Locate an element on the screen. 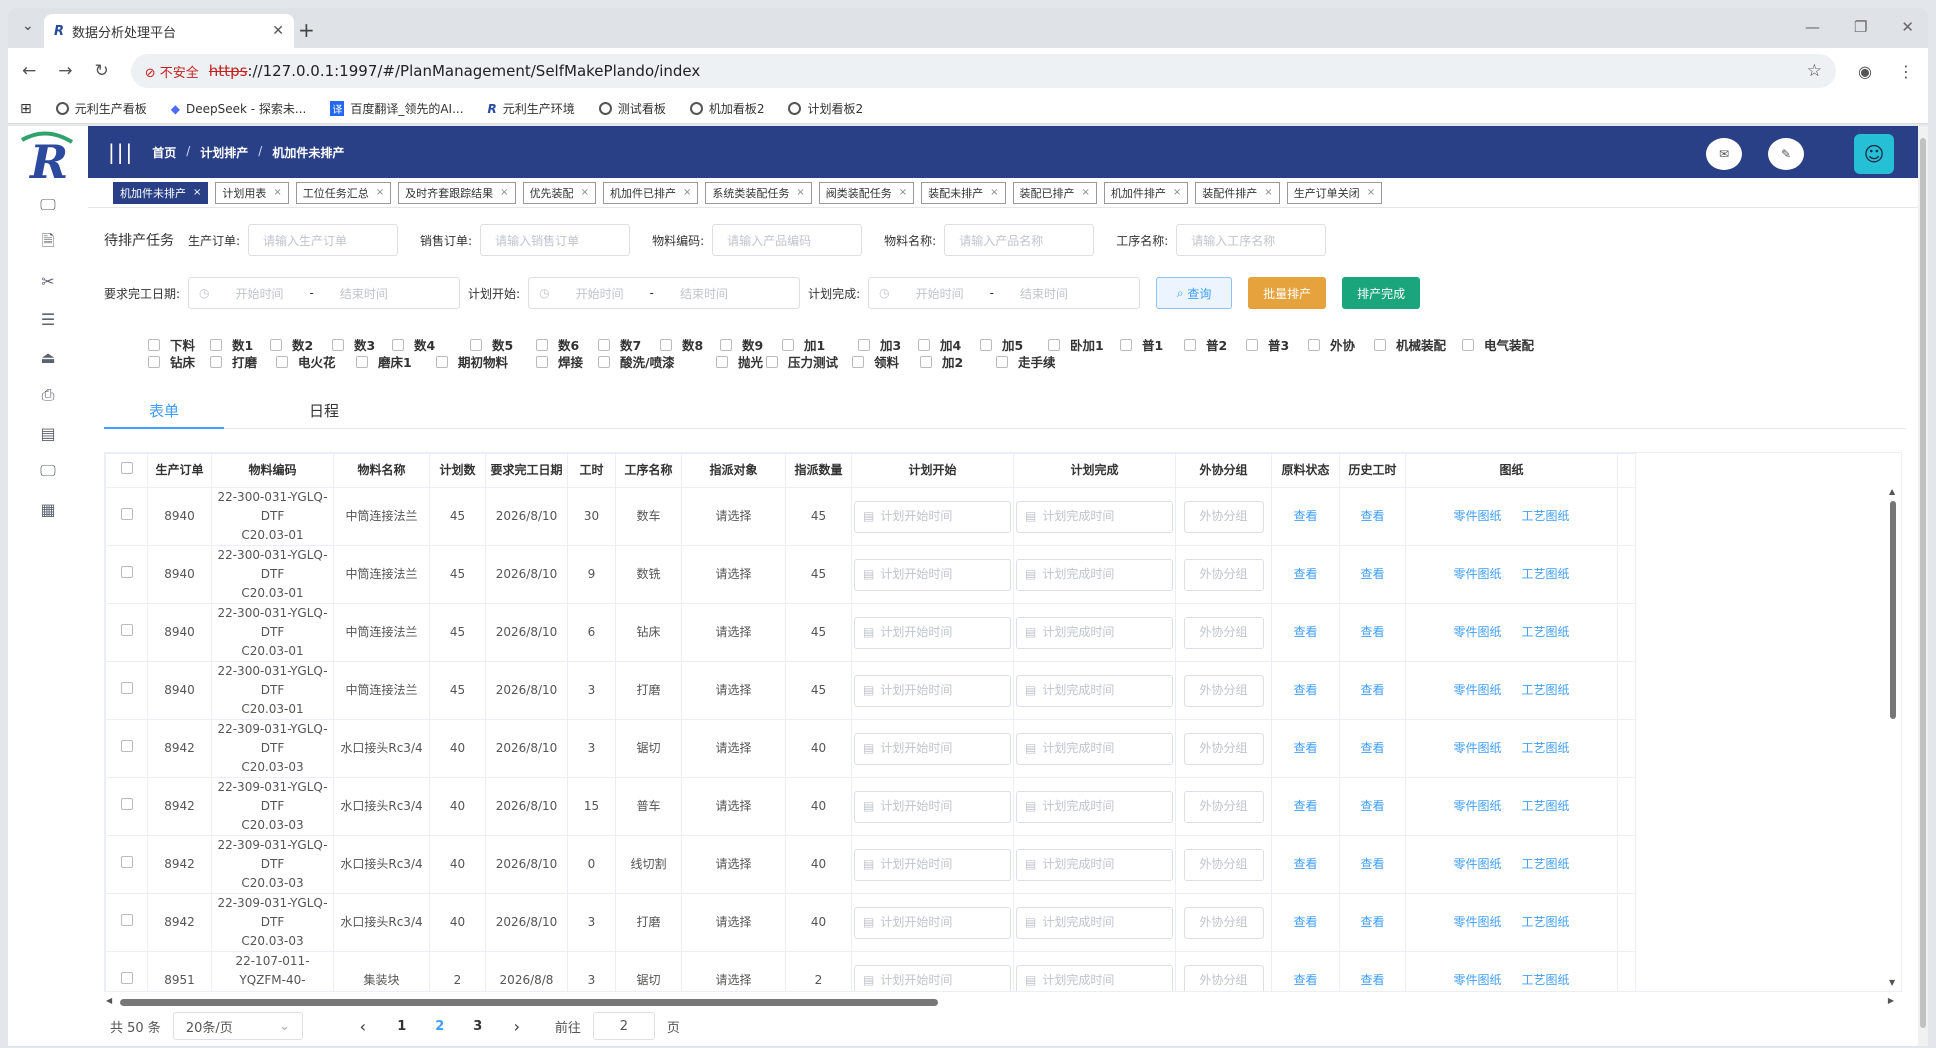 The image size is (1936, 1048). tag-item: 机加件未排产 × is located at coordinates (161, 192).